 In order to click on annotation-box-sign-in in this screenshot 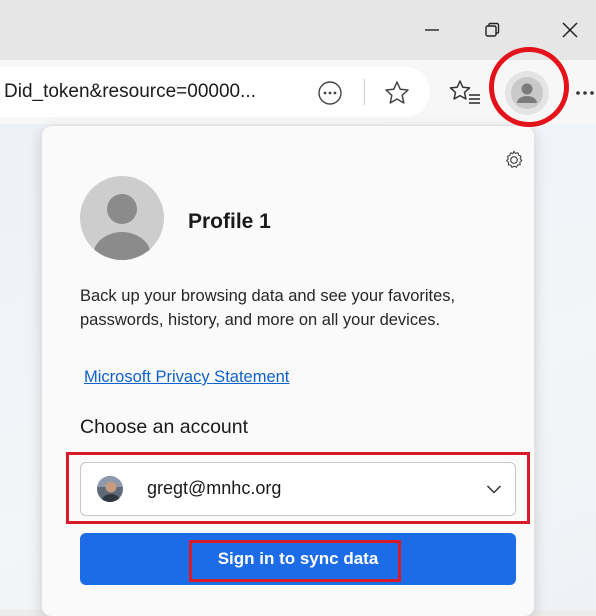, I will do `click(295, 561)`.